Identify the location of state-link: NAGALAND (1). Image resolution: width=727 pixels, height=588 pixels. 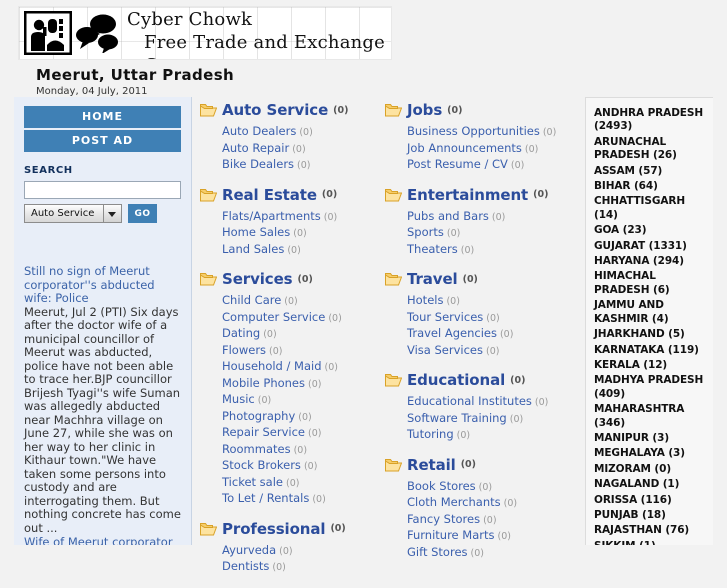
(650, 484).